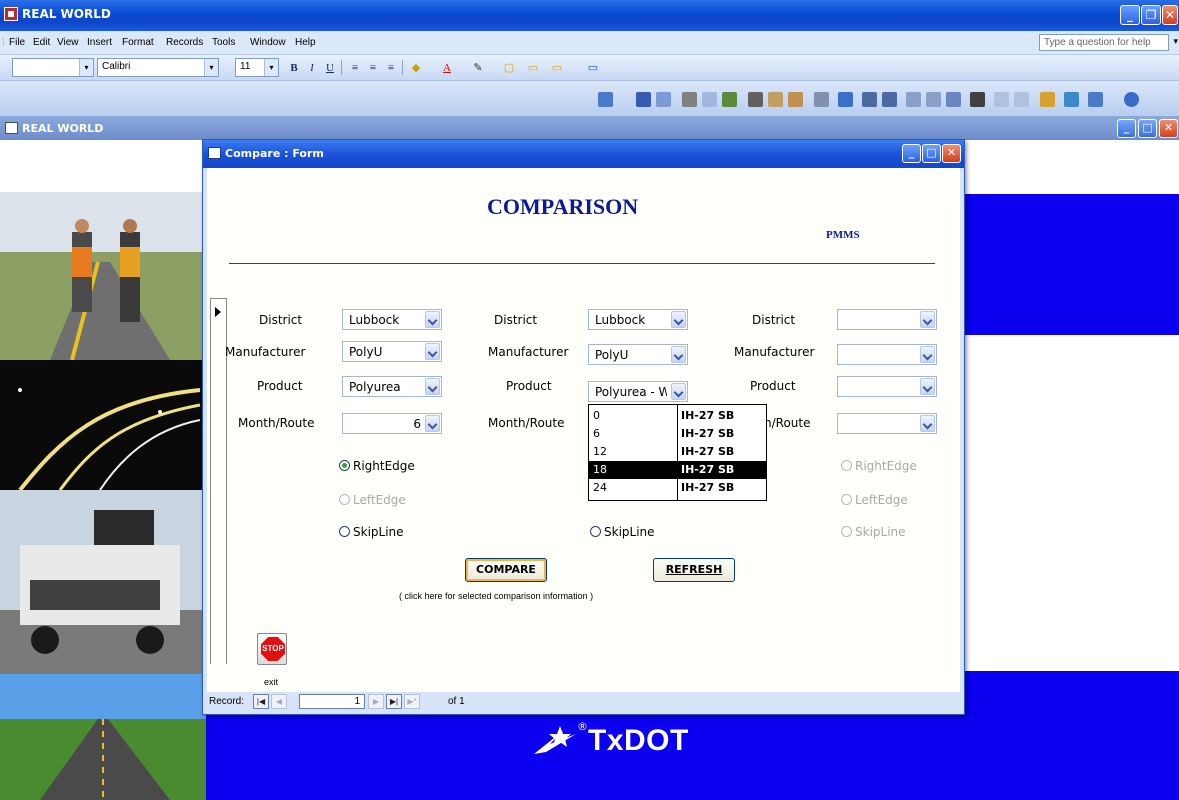 The height and width of the screenshot is (800, 1179). I want to click on menu-format: Format, so click(138, 42).